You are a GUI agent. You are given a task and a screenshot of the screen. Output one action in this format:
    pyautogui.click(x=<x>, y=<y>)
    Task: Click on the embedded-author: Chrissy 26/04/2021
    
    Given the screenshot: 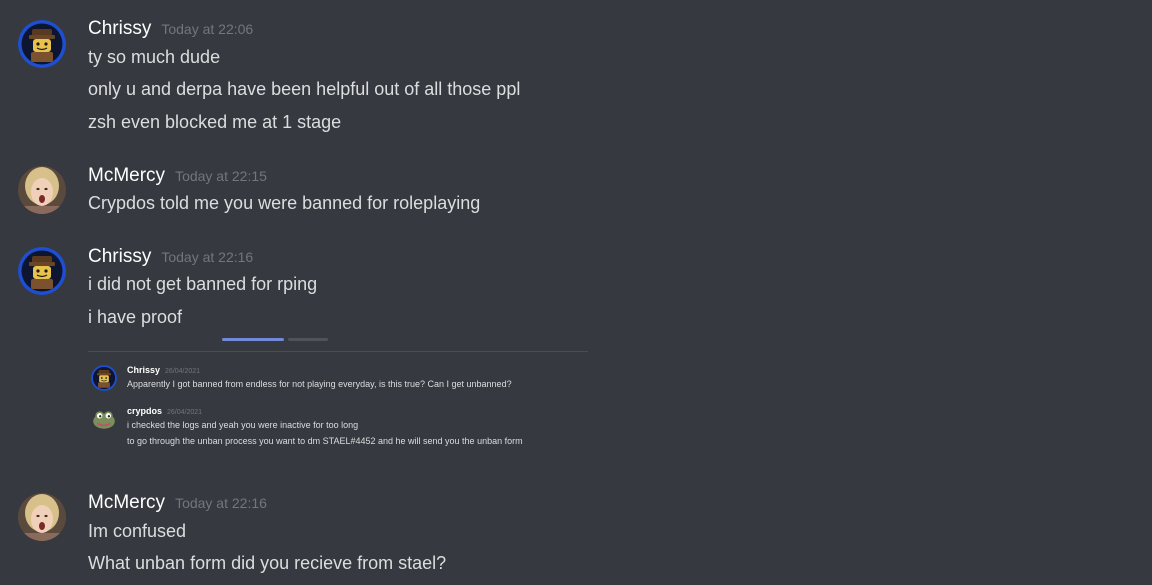 What is the action you would take?
    pyautogui.click(x=163, y=370)
    